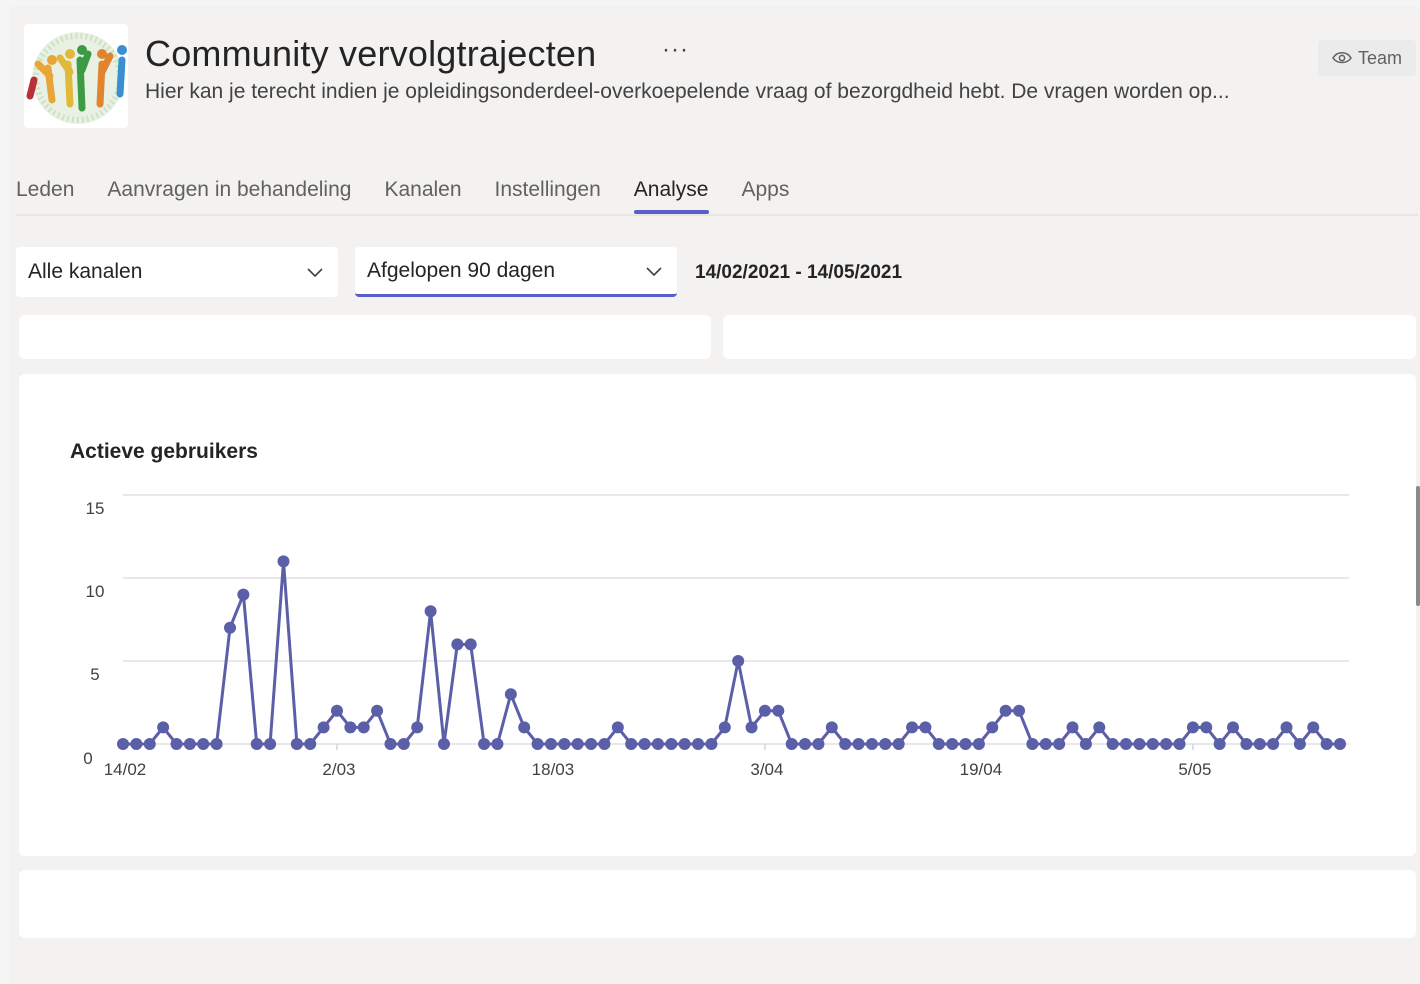 Image resolution: width=1420 pixels, height=984 pixels. What do you see at coordinates (671, 191) in the screenshot?
I see `tab-analyse: Analyse` at bounding box center [671, 191].